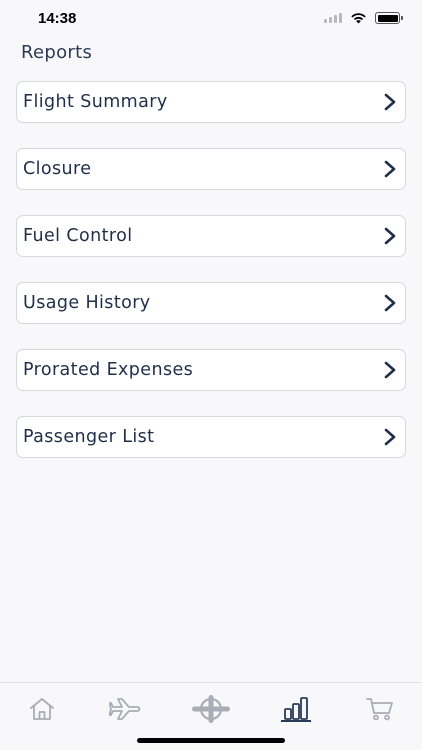  I want to click on report-item-label: Passenger List, so click(89, 437).